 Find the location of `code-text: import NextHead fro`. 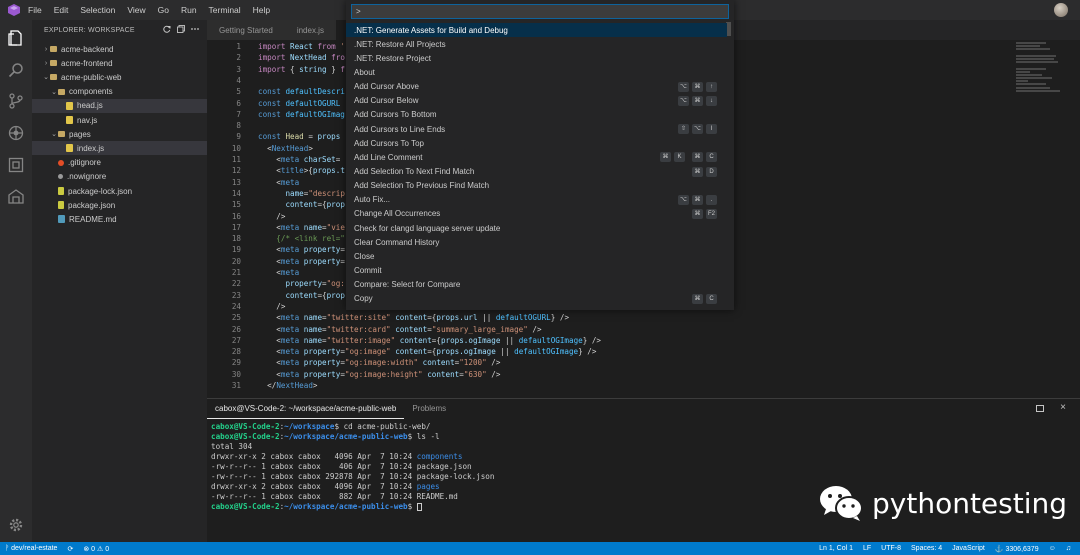

code-text: import NextHead fro is located at coordinates (301, 58).